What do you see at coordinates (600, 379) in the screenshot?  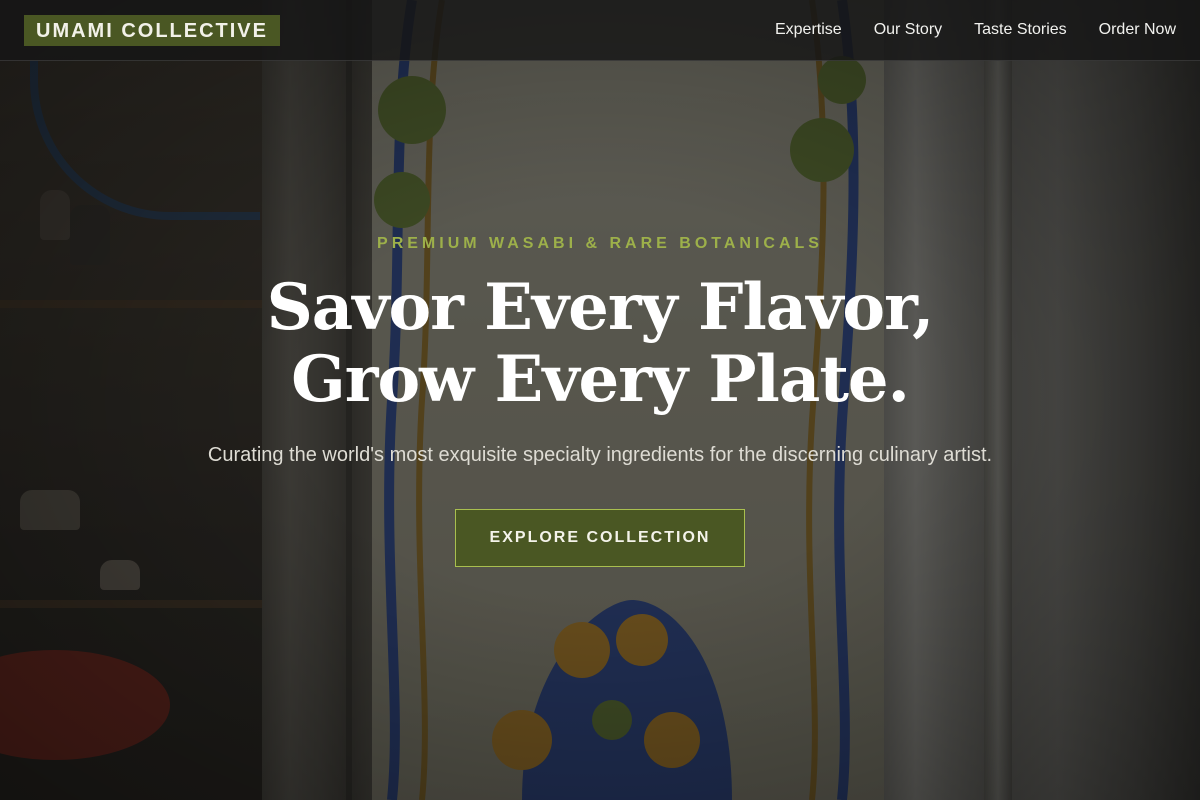 I see `hero-title-line-2: Grow Every Plate.` at bounding box center [600, 379].